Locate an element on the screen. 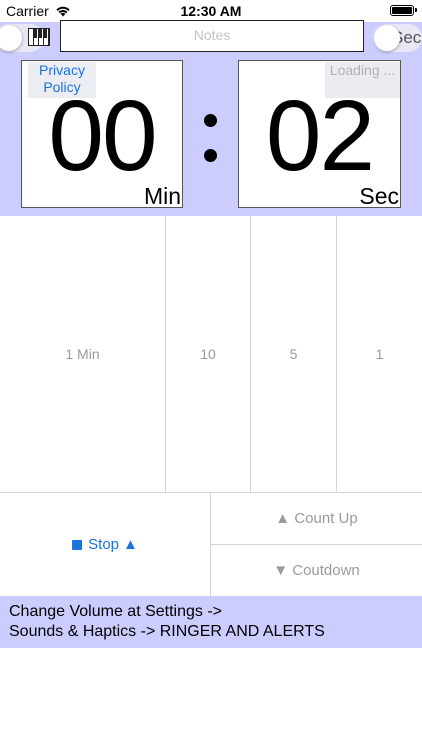 Image resolution: width=422 pixels, height=750 pixels. battery-icon is located at coordinates (403, 10).